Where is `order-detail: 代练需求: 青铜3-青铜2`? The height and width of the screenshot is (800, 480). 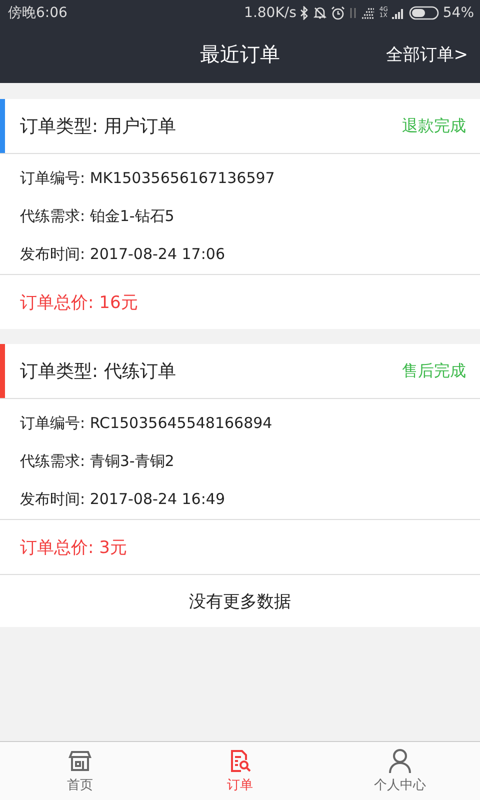 order-detail: 代练需求: 青铜3-青铜2 is located at coordinates (98, 461).